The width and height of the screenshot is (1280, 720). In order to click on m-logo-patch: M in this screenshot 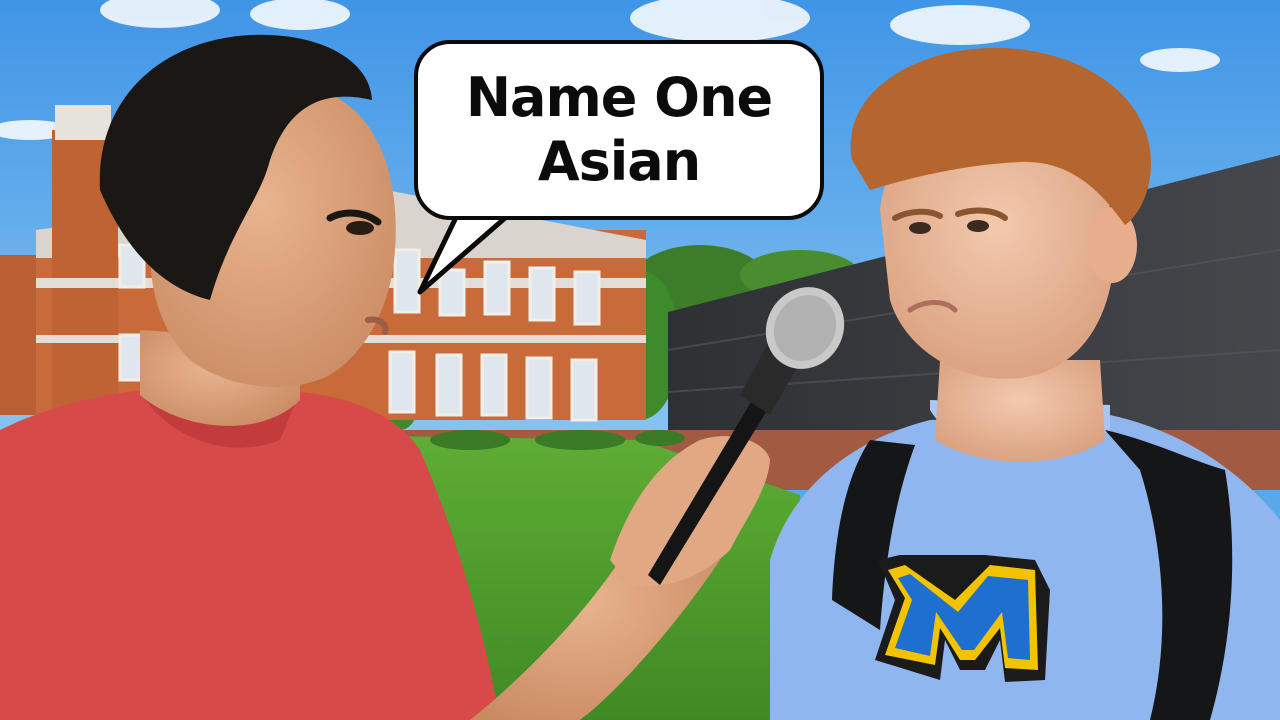, I will do `click(962, 618)`.